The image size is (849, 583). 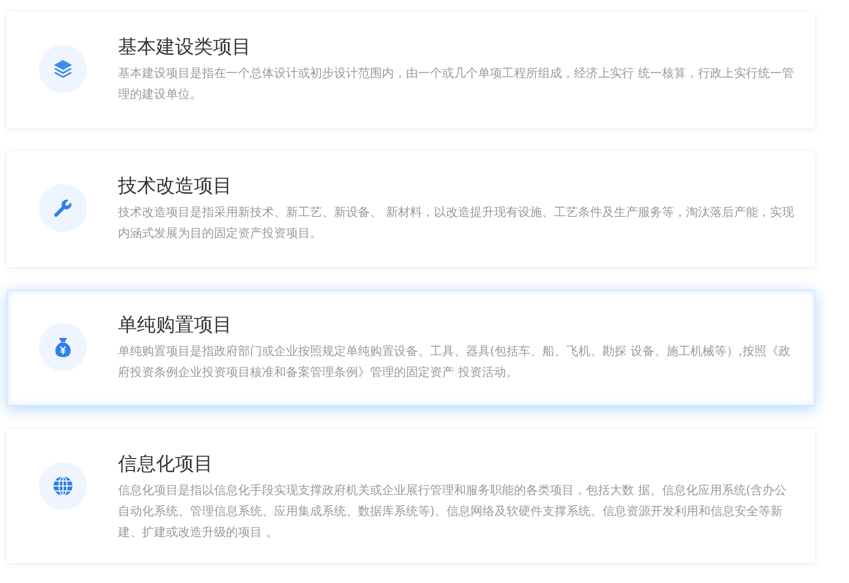 What do you see at coordinates (456, 84) in the screenshot?
I see `card-description: 基本建设项目是指在一个总体设计或初步设计范围内，由一个或几个单项工程所组成，经济上实行 统一核算，行政上实行统一管理的建设单位。` at bounding box center [456, 84].